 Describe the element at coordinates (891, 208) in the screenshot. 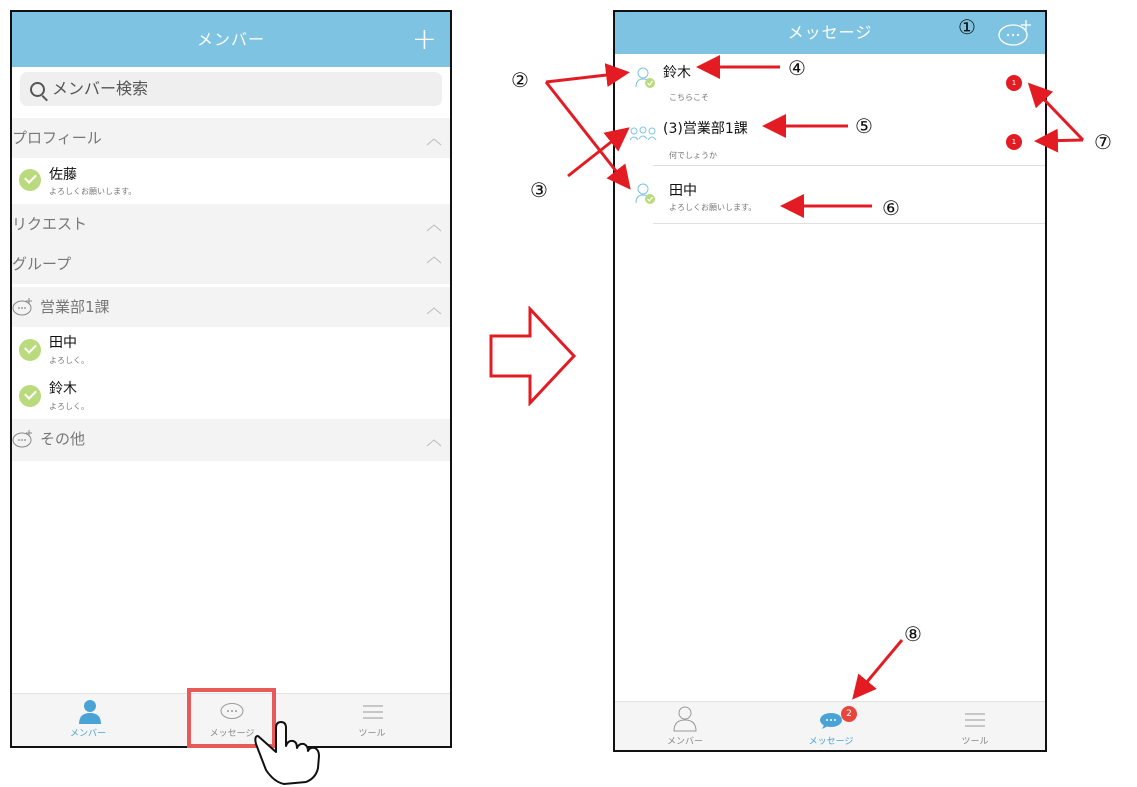

I see `callout-6: ⑥` at that location.